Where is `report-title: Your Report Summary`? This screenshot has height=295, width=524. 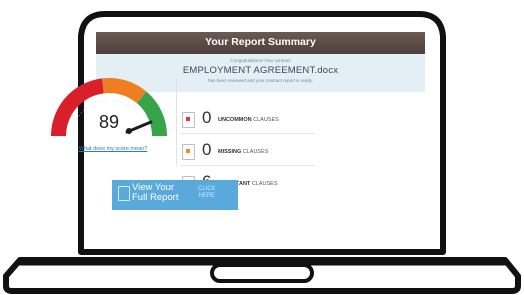 report-title: Your Report Summary is located at coordinates (260, 42).